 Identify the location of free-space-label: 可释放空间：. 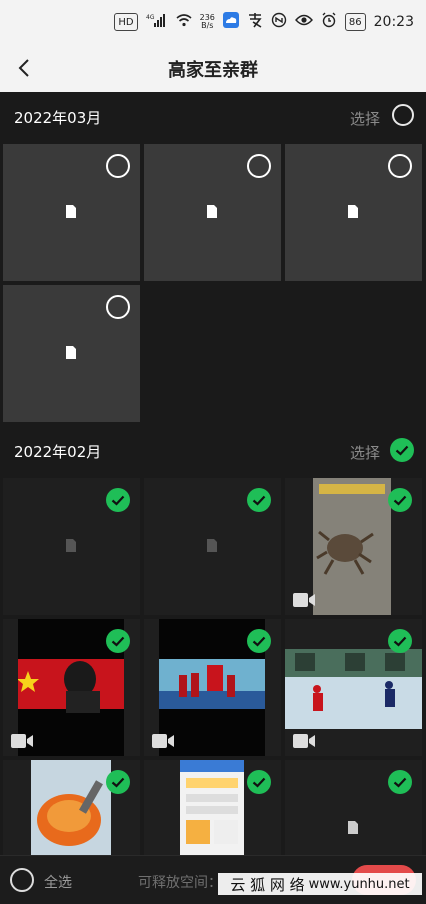
(180, 883).